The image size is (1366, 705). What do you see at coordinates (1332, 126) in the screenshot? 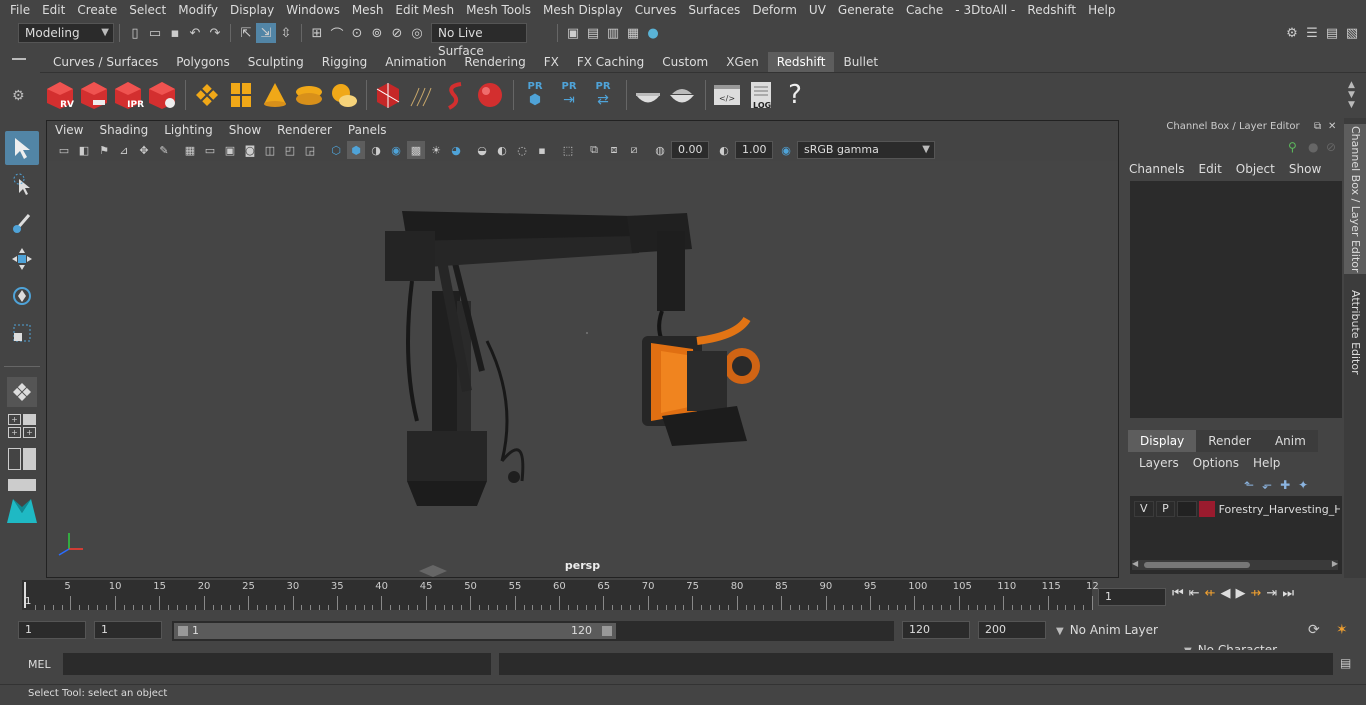
I see `close-icon: ✕` at bounding box center [1332, 126].